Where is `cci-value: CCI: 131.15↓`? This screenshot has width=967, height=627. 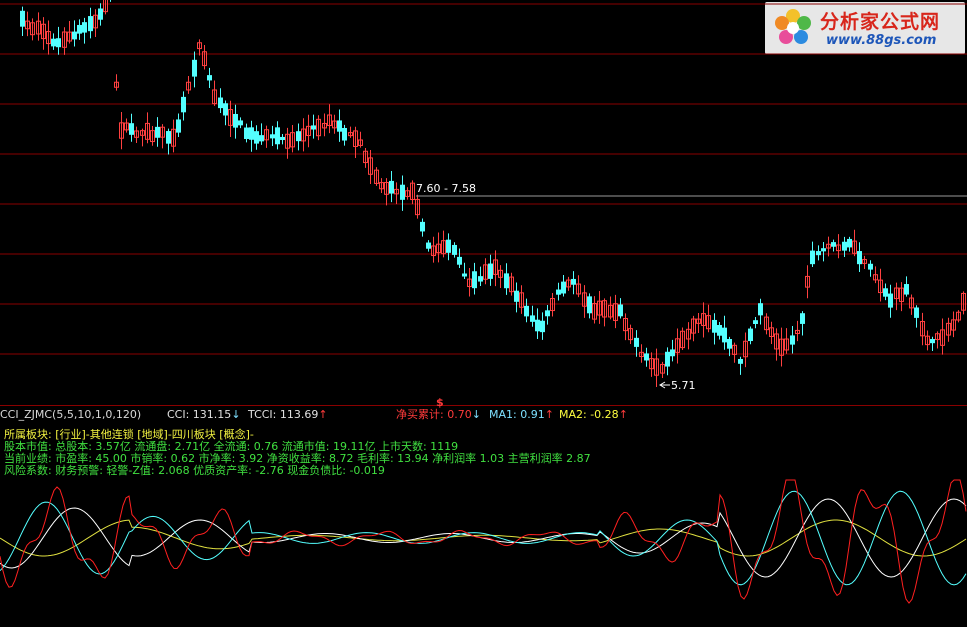 cci-value: CCI: 131.15↓ is located at coordinates (204, 415).